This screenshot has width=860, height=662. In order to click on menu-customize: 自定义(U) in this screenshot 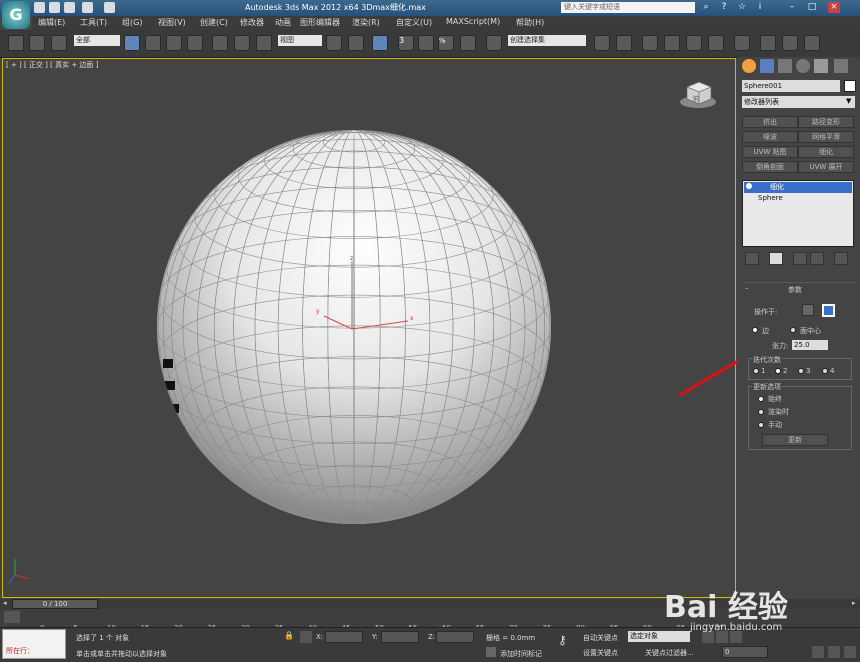, I will do `click(414, 22)`.